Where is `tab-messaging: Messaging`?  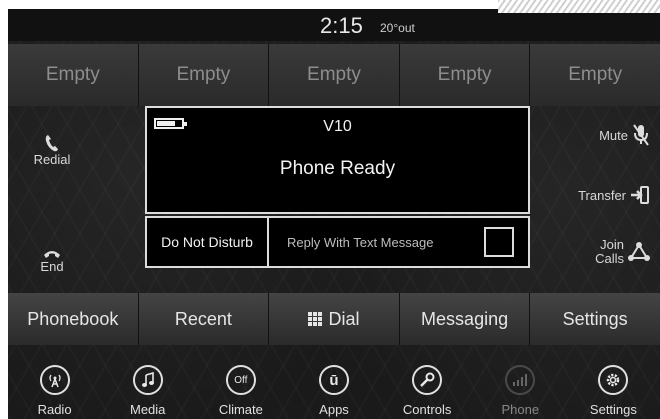
tab-messaging: Messaging is located at coordinates (465, 319).